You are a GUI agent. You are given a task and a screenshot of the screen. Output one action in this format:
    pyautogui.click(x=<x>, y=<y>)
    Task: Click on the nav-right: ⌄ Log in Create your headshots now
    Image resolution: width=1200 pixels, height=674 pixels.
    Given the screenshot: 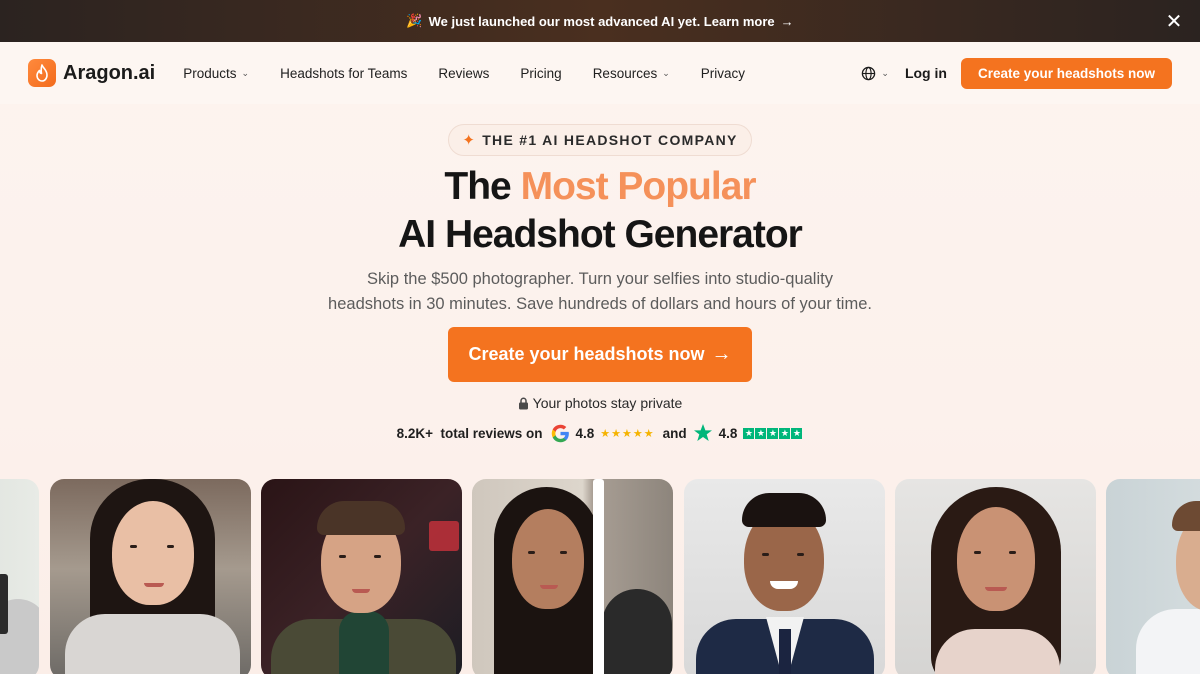 What is the action you would take?
    pyautogui.click(x=1016, y=73)
    